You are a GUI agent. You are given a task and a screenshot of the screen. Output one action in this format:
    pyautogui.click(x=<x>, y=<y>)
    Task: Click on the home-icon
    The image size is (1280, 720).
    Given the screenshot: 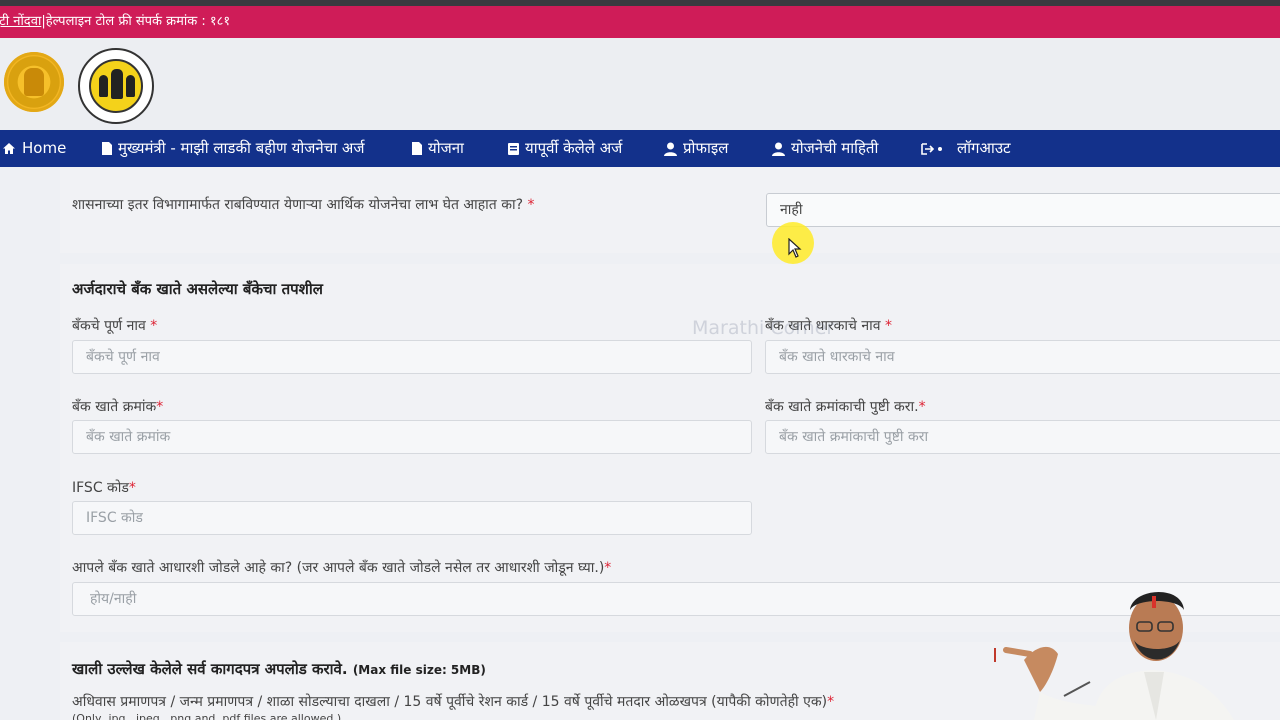 What is the action you would take?
    pyautogui.click(x=9, y=148)
    